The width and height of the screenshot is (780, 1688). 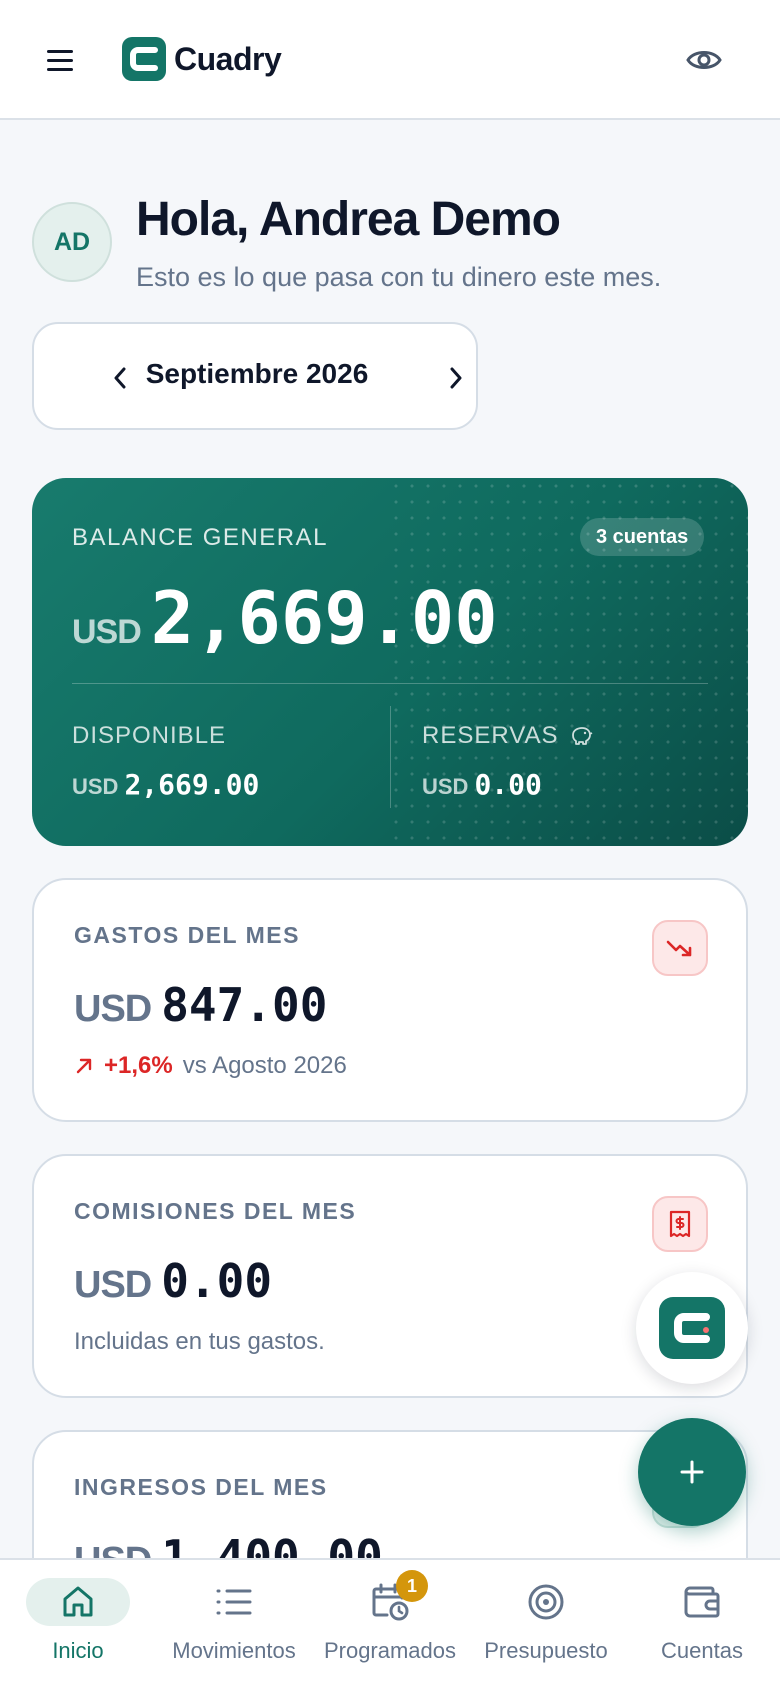 I want to click on balance-title: BALANCE GENERAL, so click(x=200, y=537).